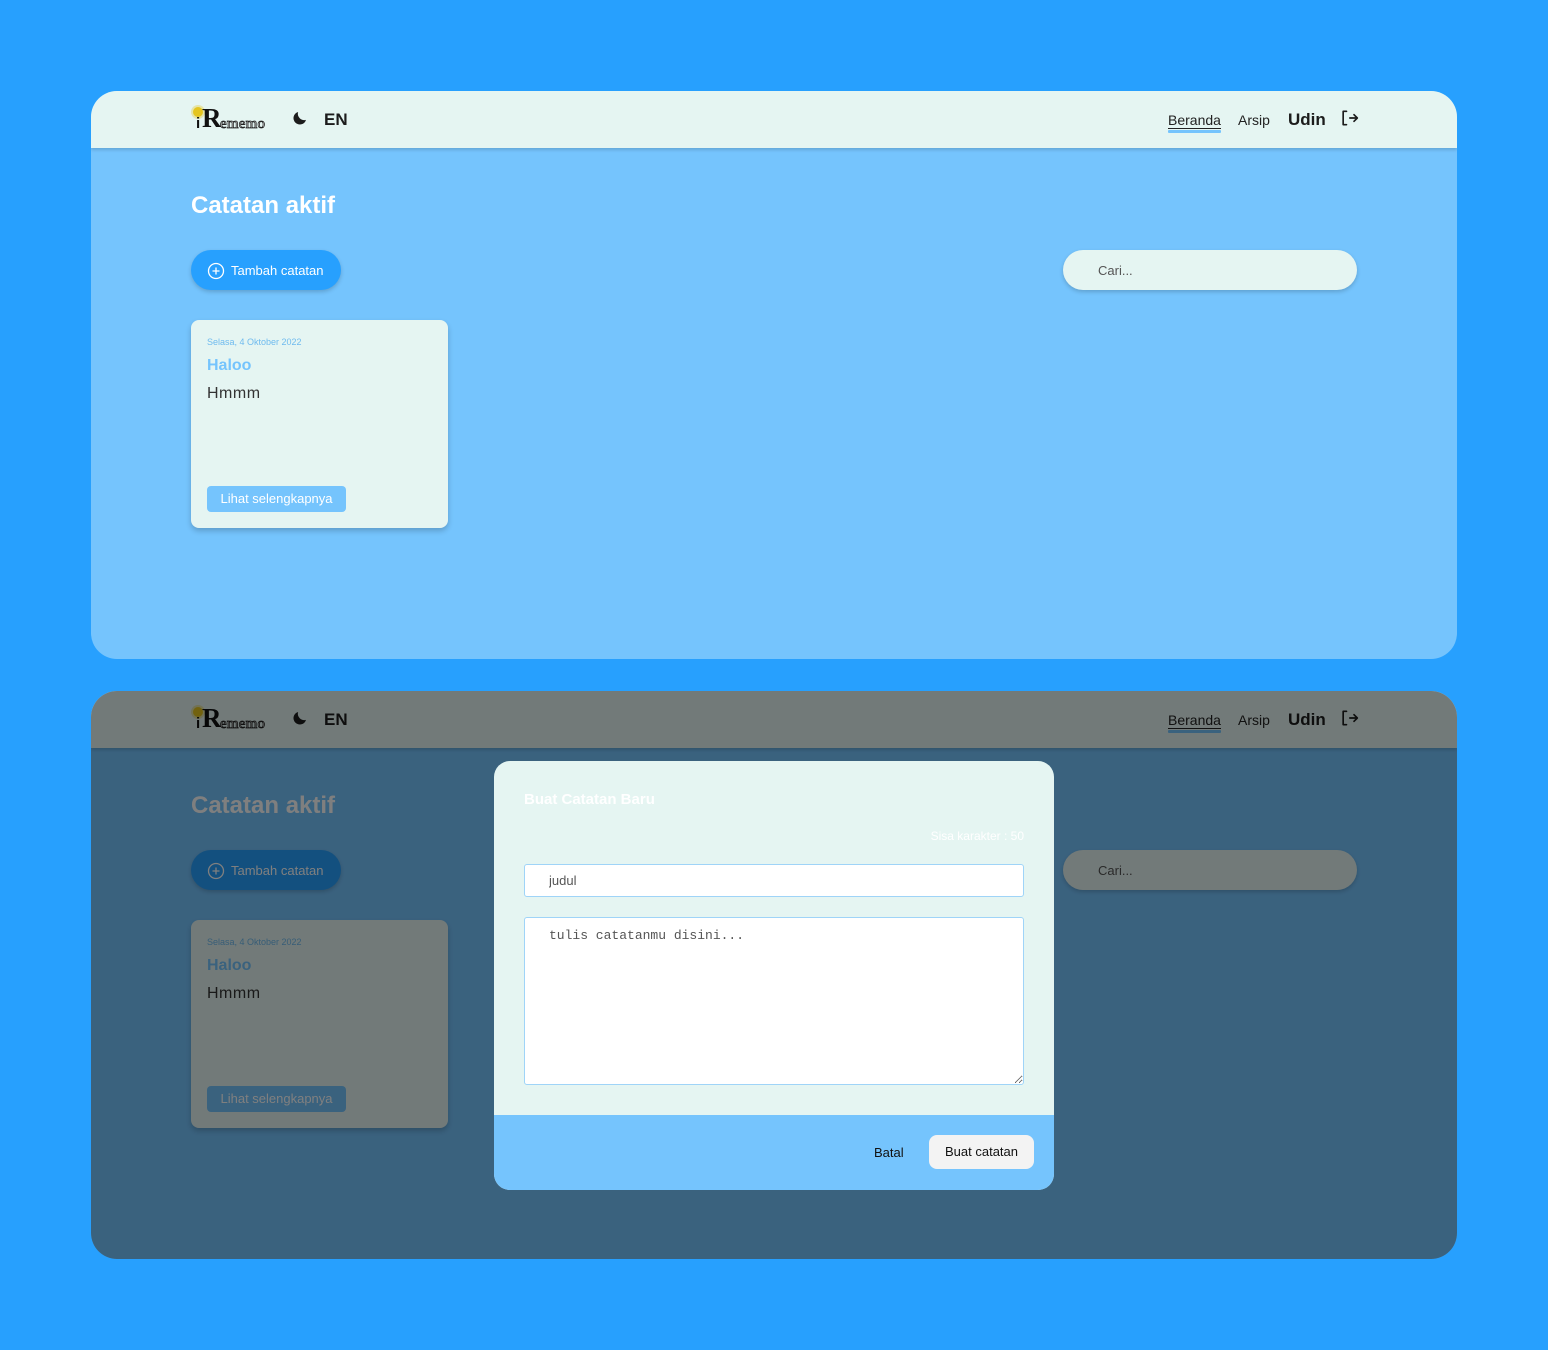 This screenshot has height=1350, width=1548. I want to click on moon-icon, so click(300, 118).